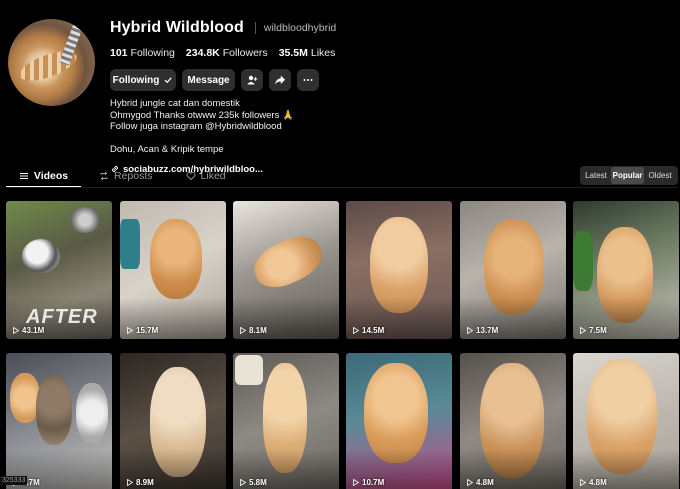 The image size is (680, 489). Describe the element at coordinates (513, 270) in the screenshot. I see `video-tile: 13.7M` at that location.